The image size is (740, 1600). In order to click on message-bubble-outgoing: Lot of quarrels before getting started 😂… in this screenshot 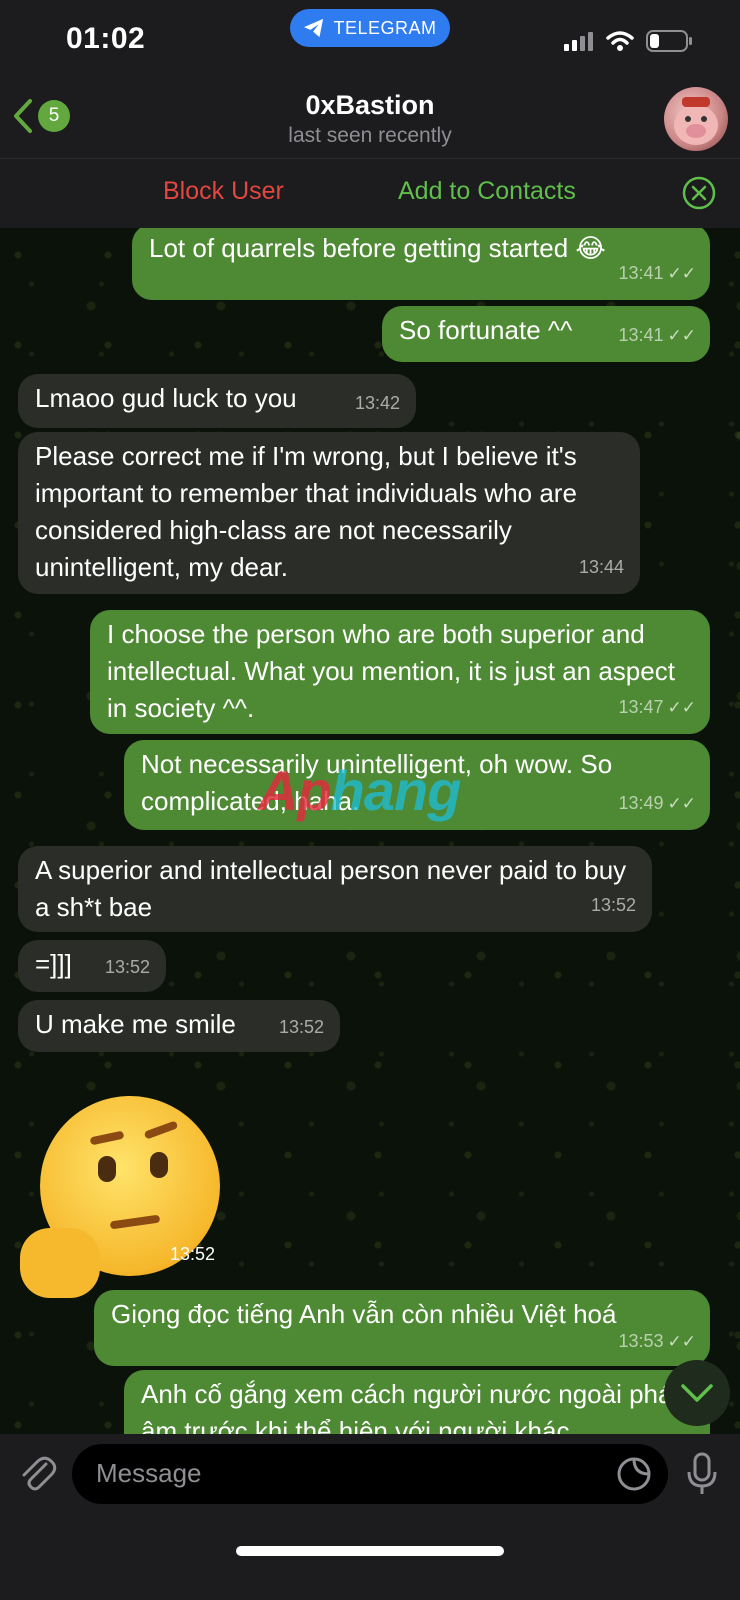, I will do `click(421, 264)`.